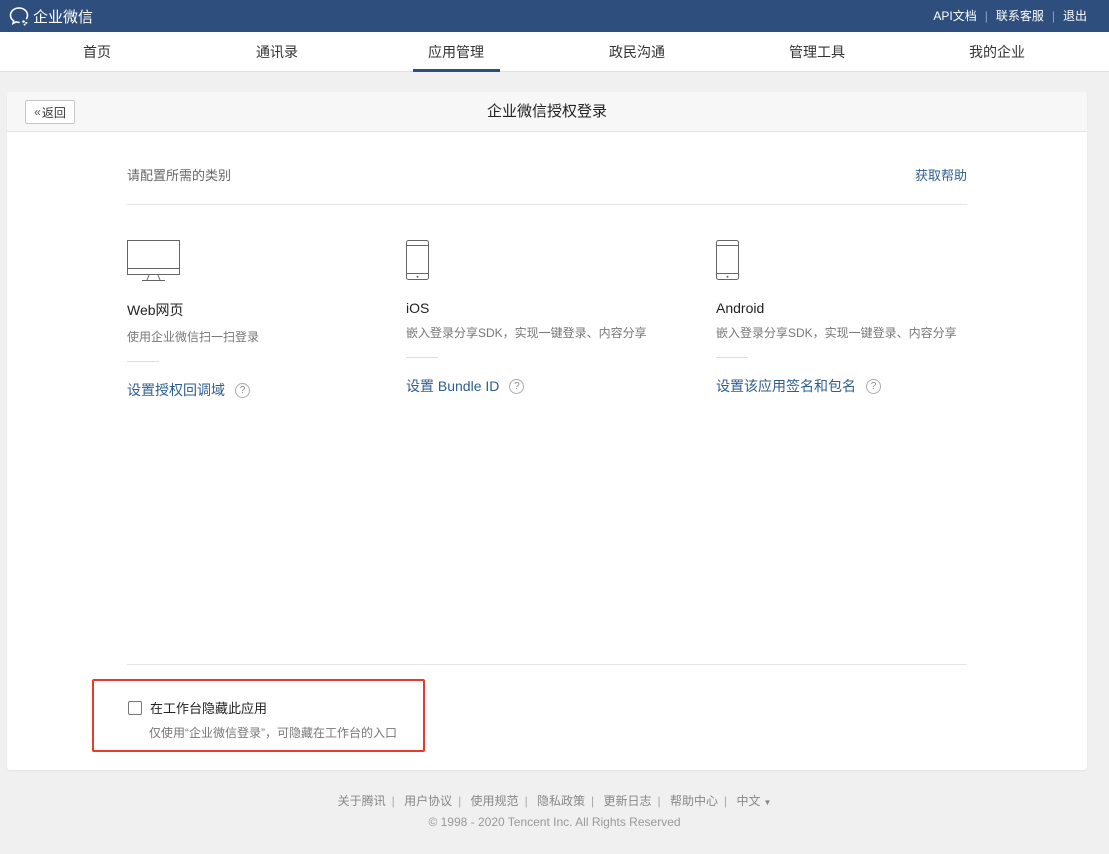 The height and width of the screenshot is (854, 1109). I want to click on api-docs-link: API文档, so click(954, 15).